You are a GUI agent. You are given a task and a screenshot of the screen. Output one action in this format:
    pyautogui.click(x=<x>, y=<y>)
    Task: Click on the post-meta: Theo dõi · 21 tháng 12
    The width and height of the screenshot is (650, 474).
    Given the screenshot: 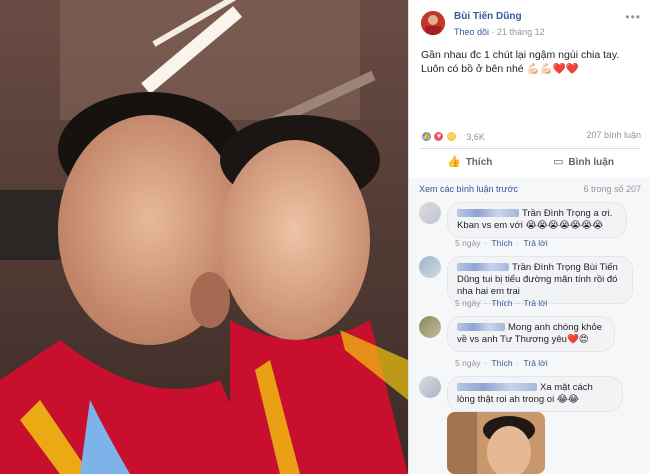 What is the action you would take?
    pyautogui.click(x=499, y=32)
    